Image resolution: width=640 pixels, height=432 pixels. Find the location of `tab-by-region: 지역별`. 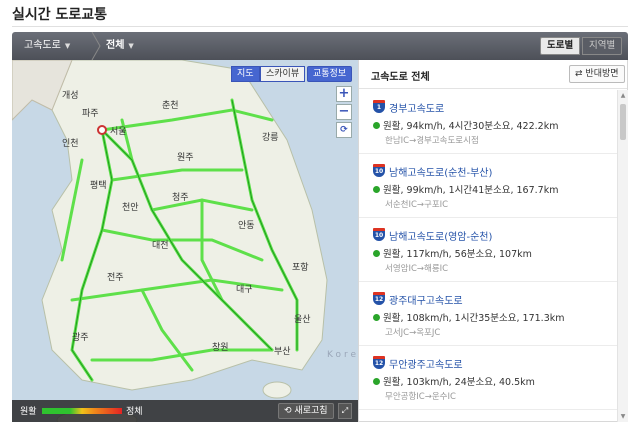

tab-by-region: 지역별 is located at coordinates (602, 46).